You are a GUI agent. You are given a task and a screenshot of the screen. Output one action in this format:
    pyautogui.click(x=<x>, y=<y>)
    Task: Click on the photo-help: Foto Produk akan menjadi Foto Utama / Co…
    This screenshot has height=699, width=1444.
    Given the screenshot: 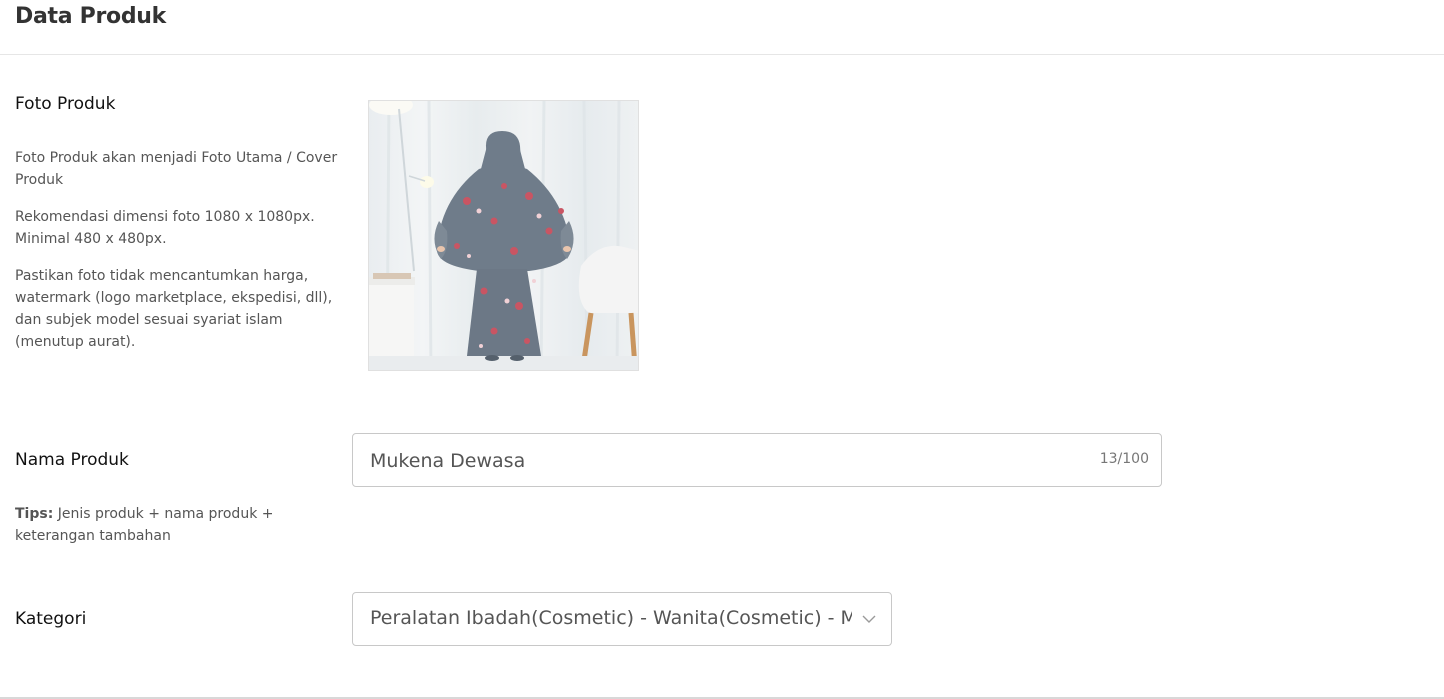 What is the action you would take?
    pyautogui.click(x=182, y=257)
    